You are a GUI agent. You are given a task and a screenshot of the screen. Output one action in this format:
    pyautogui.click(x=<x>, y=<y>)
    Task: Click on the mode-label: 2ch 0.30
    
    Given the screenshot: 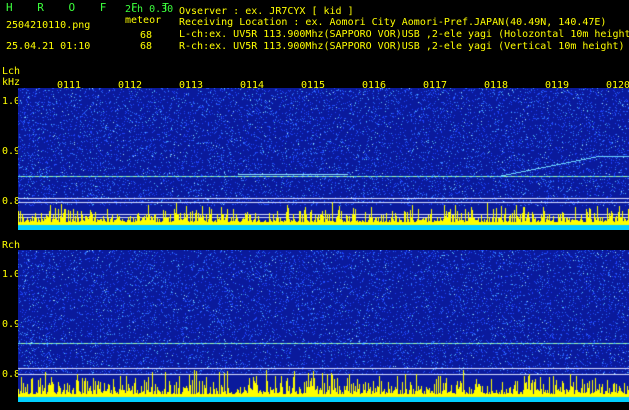 What is the action you would take?
    pyautogui.click(x=149, y=9)
    